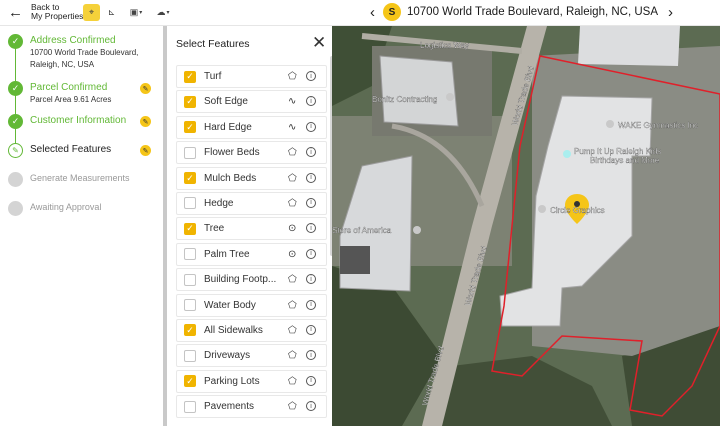 This screenshot has height=426, width=720. Describe the element at coordinates (670, 12) in the screenshot. I see `next-property-button: ›` at that location.